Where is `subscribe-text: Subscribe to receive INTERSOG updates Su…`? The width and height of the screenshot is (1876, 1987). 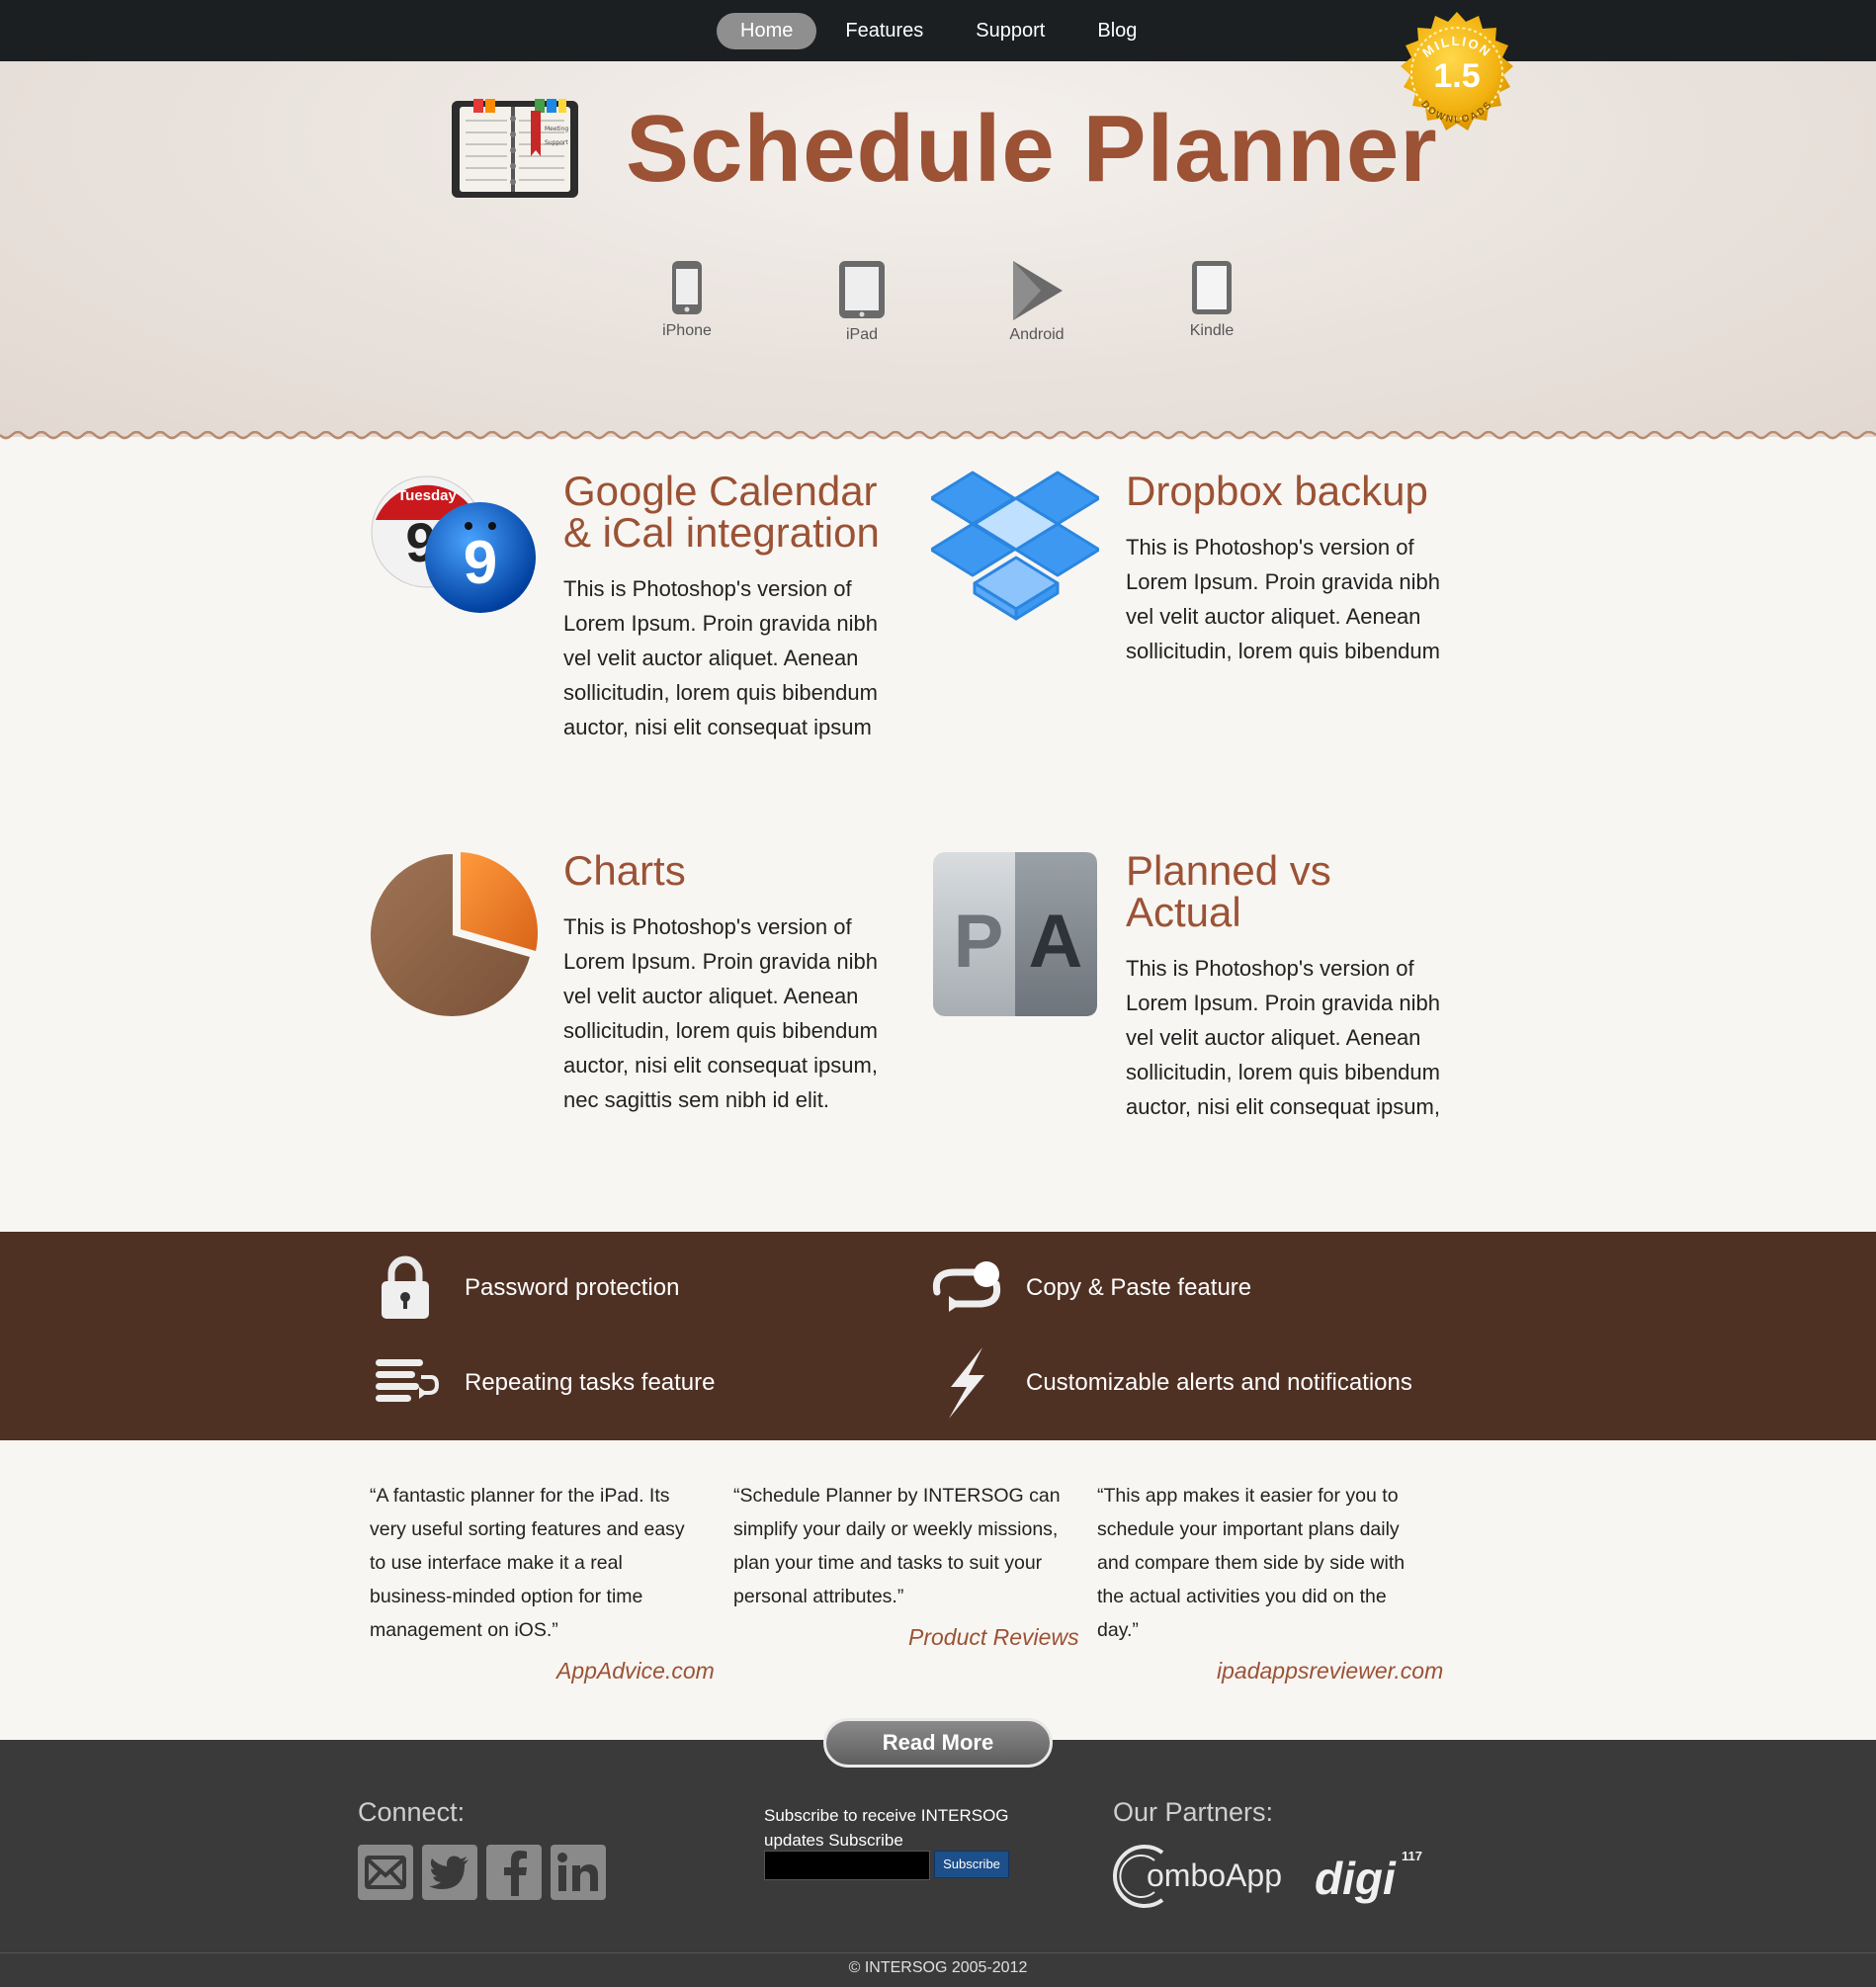
subscribe-text: Subscribe to receive INTERSOG updates Su… is located at coordinates (902, 1828).